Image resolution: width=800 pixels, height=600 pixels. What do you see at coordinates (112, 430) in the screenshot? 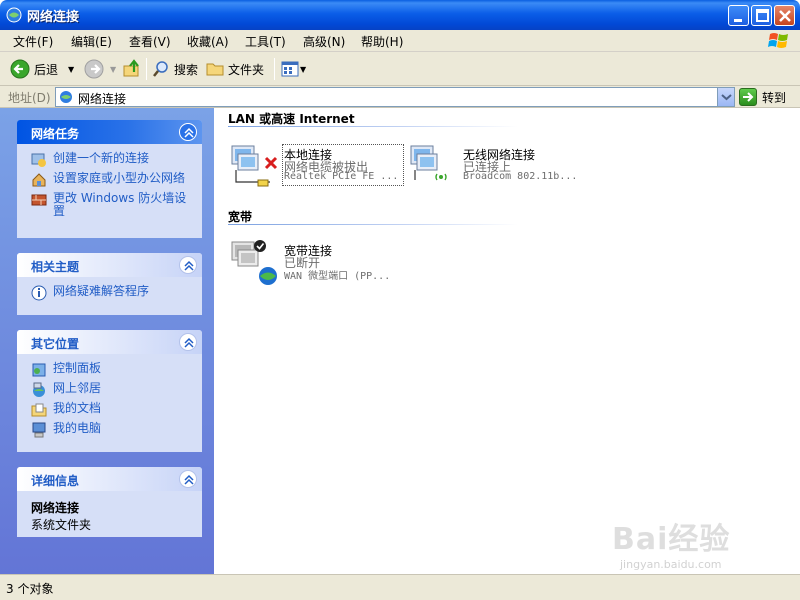
I see `my-computer-link: 我的电脑` at bounding box center [112, 430].